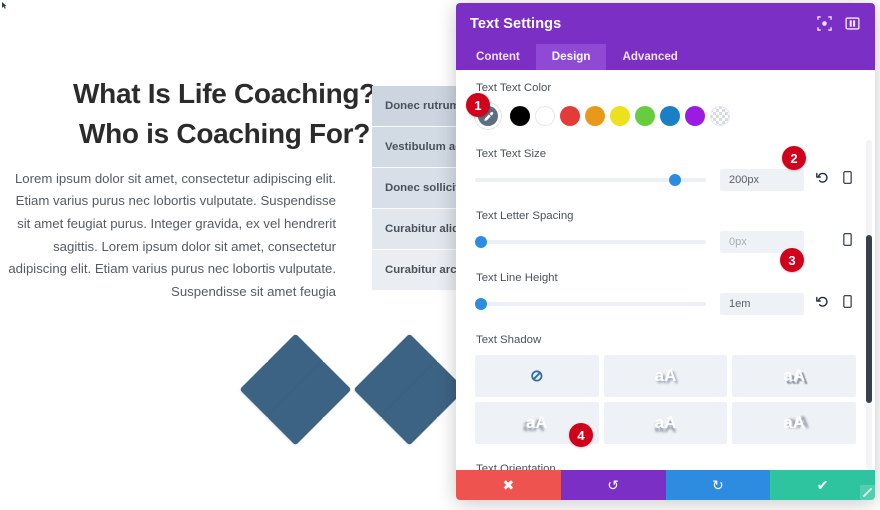 This screenshot has width=880, height=510. I want to click on line-height-input: 1em, so click(762, 304).